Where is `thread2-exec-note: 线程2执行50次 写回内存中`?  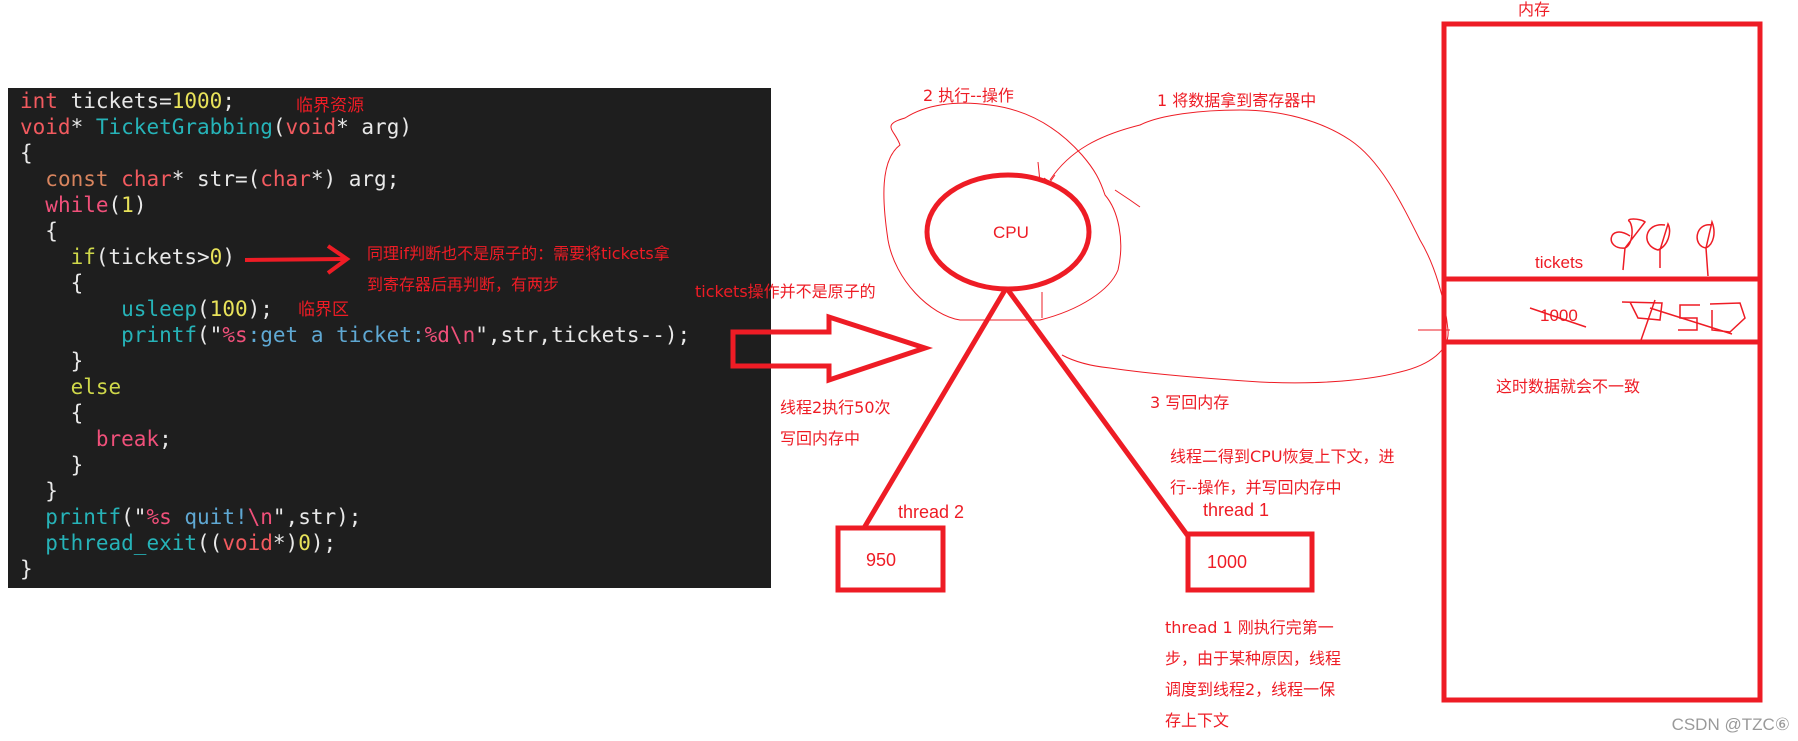 thread2-exec-note: 线程2执行50次 写回内存中 is located at coordinates (835, 423).